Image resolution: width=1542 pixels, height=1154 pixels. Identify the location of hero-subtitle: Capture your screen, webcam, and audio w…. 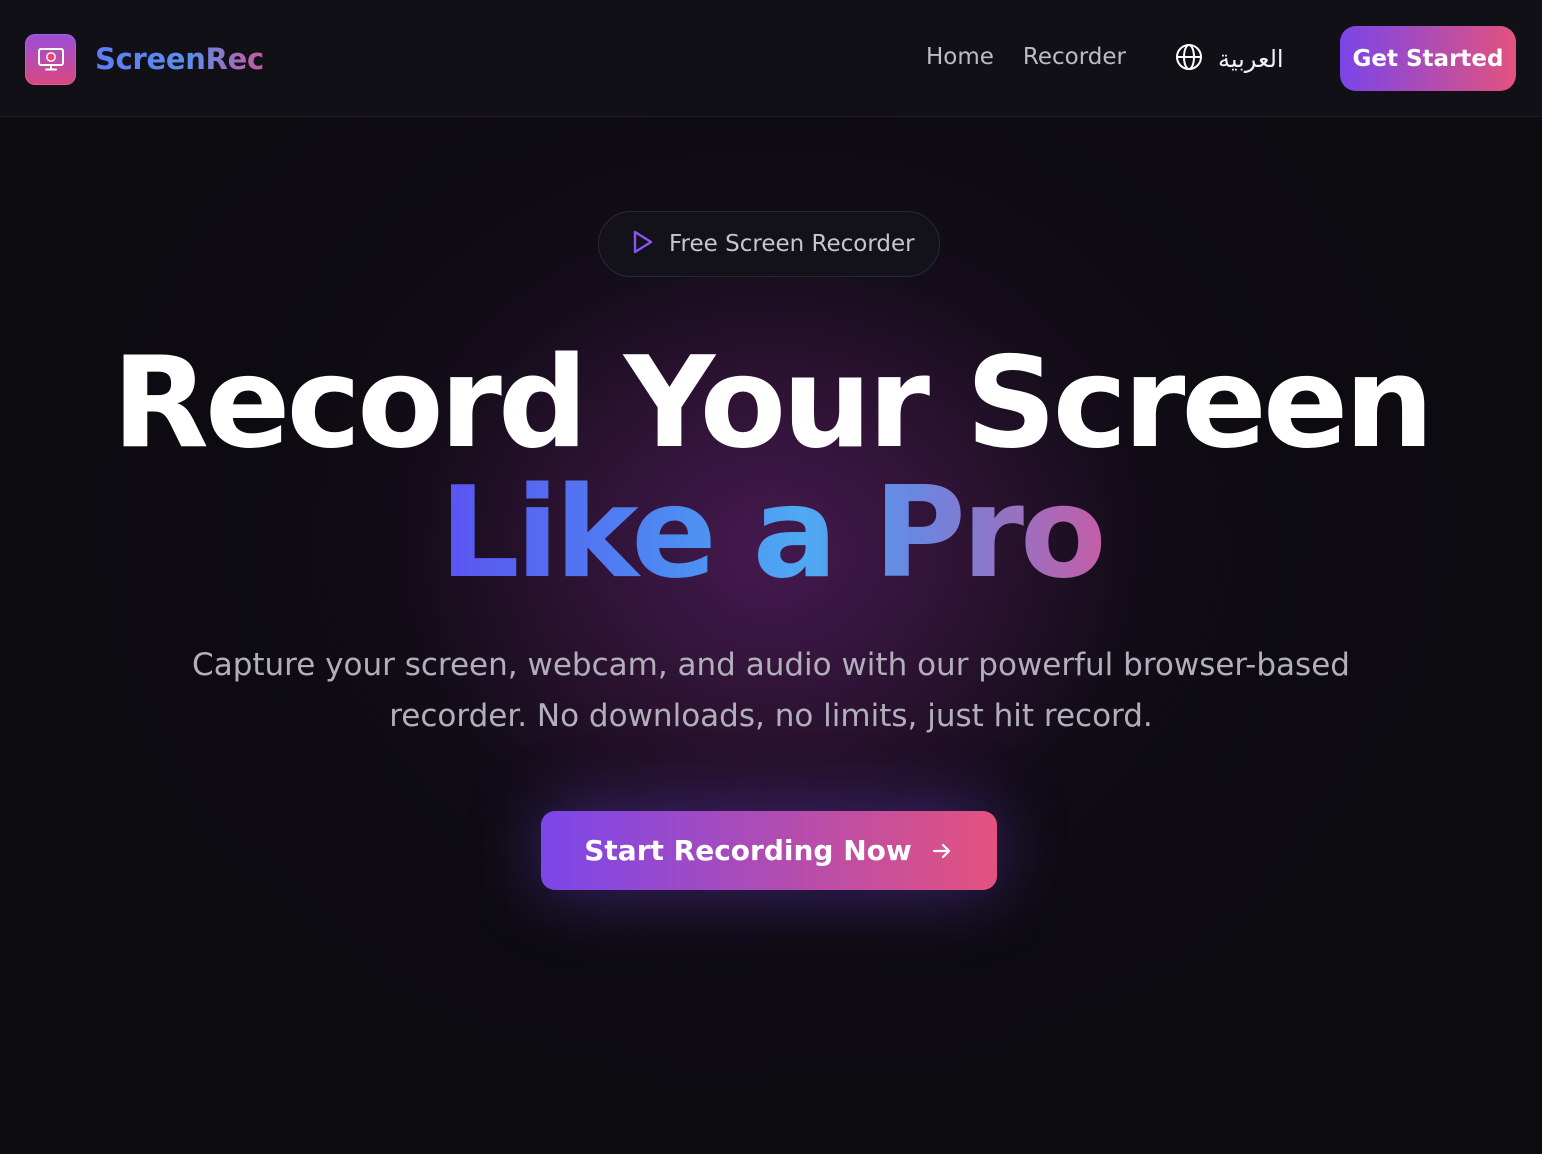
(771, 690).